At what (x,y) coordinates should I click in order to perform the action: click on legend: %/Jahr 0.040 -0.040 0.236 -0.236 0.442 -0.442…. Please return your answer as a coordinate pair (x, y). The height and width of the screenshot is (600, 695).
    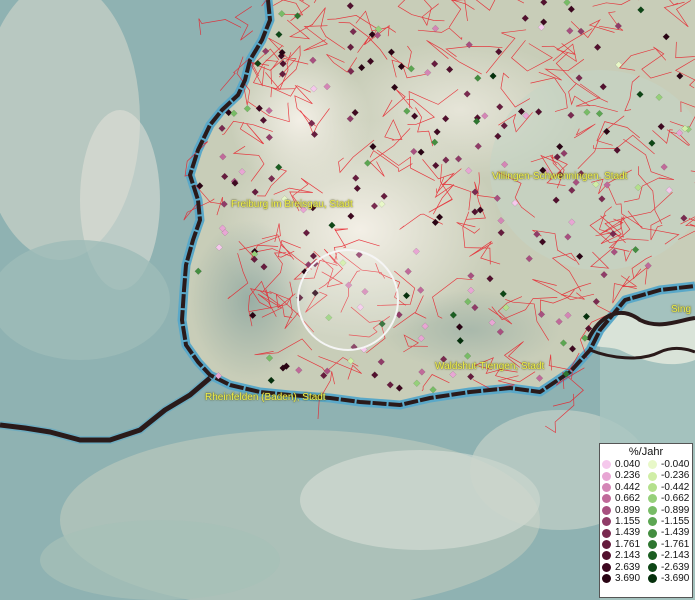
    Looking at the image, I should click on (646, 520).